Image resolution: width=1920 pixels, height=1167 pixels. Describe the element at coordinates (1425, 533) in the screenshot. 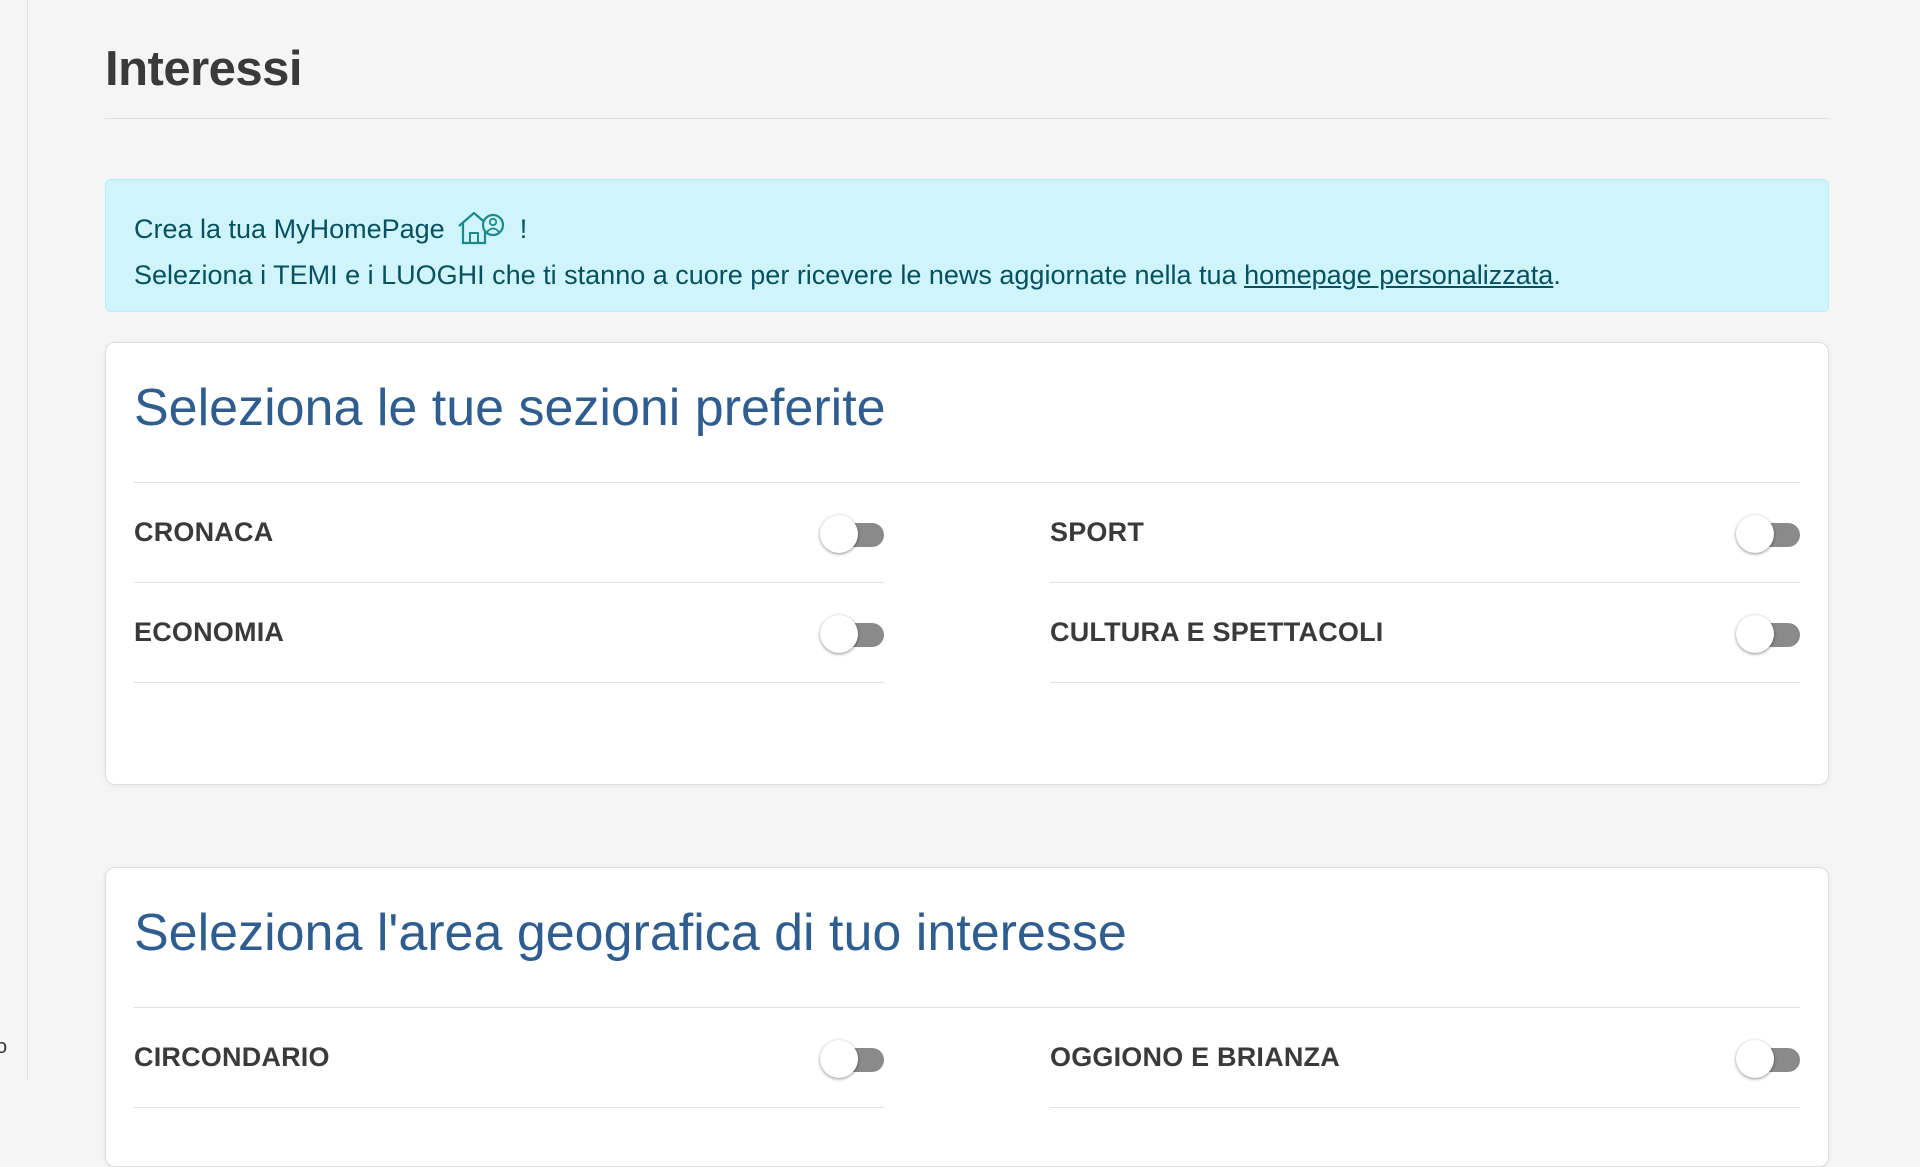

I see `section-row-sport: SPORT` at that location.